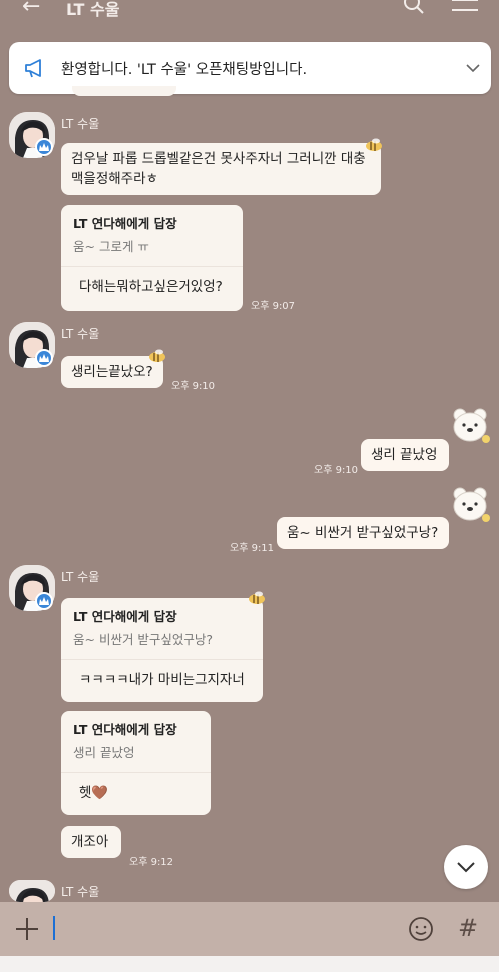 The image size is (499, 972). I want to click on megaphone-icon, so click(33, 68).